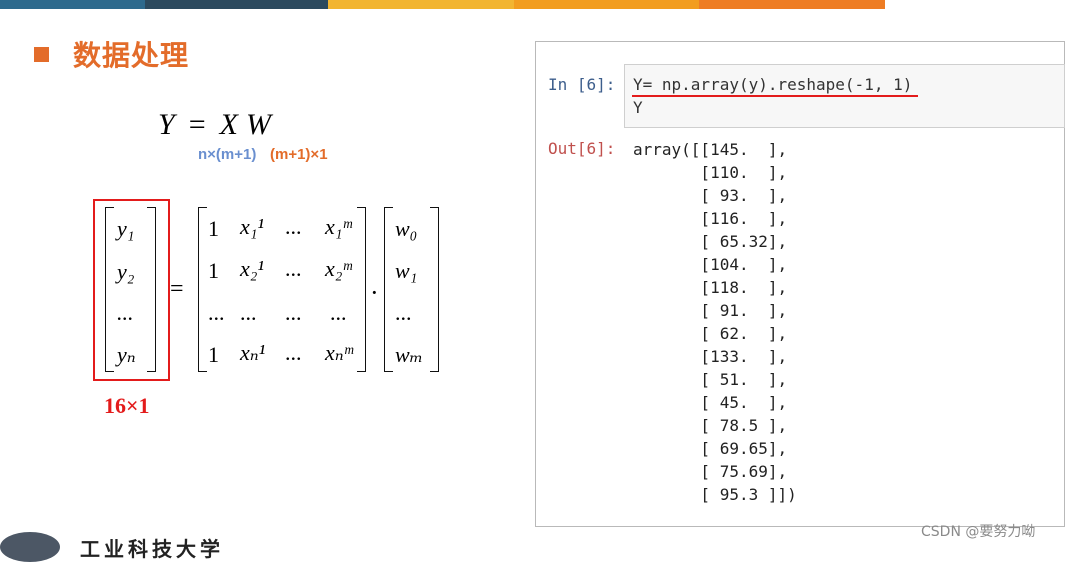  I want to click on x-right-bracket, so click(361, 289).